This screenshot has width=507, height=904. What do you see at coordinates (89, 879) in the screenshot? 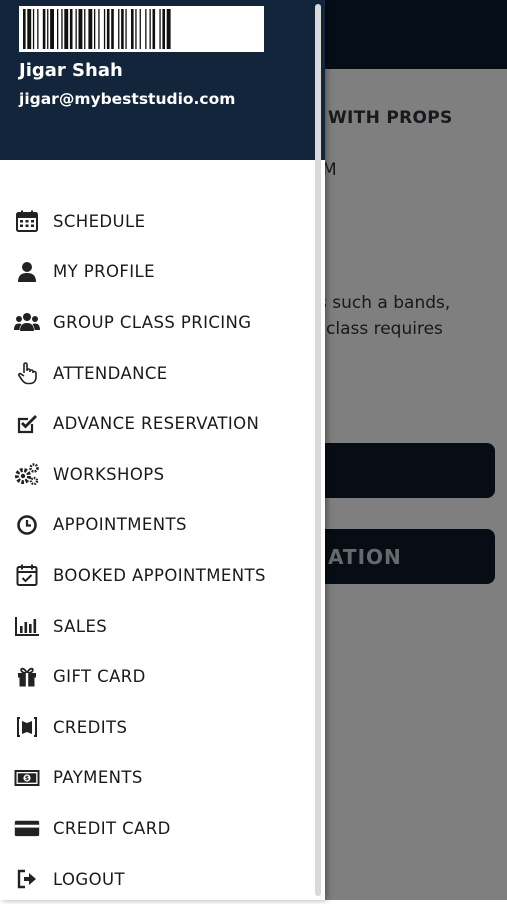
I see `menu-item-label: LOGOUT` at bounding box center [89, 879].